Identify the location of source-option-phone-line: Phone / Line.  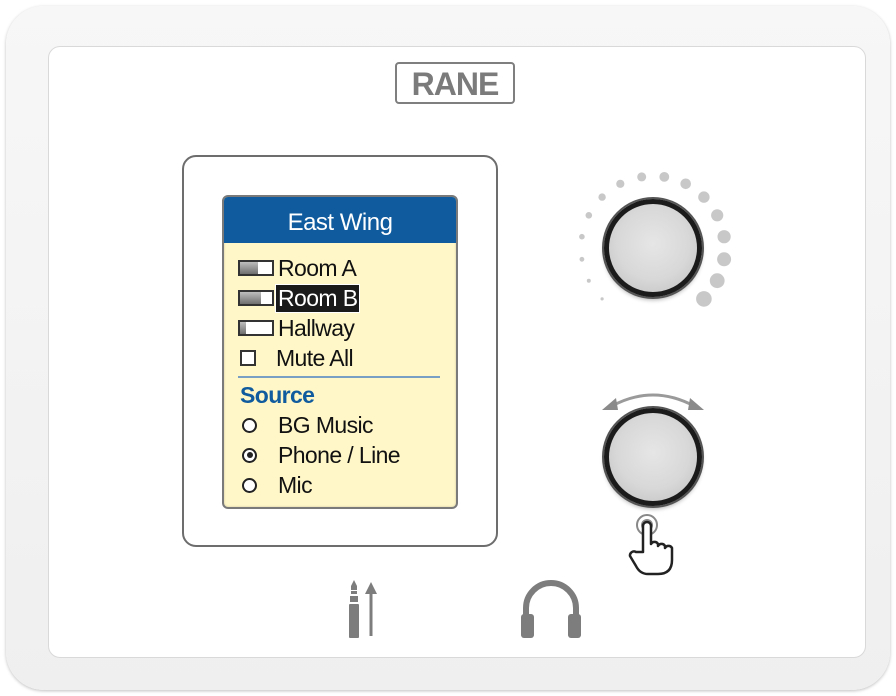
(319, 455).